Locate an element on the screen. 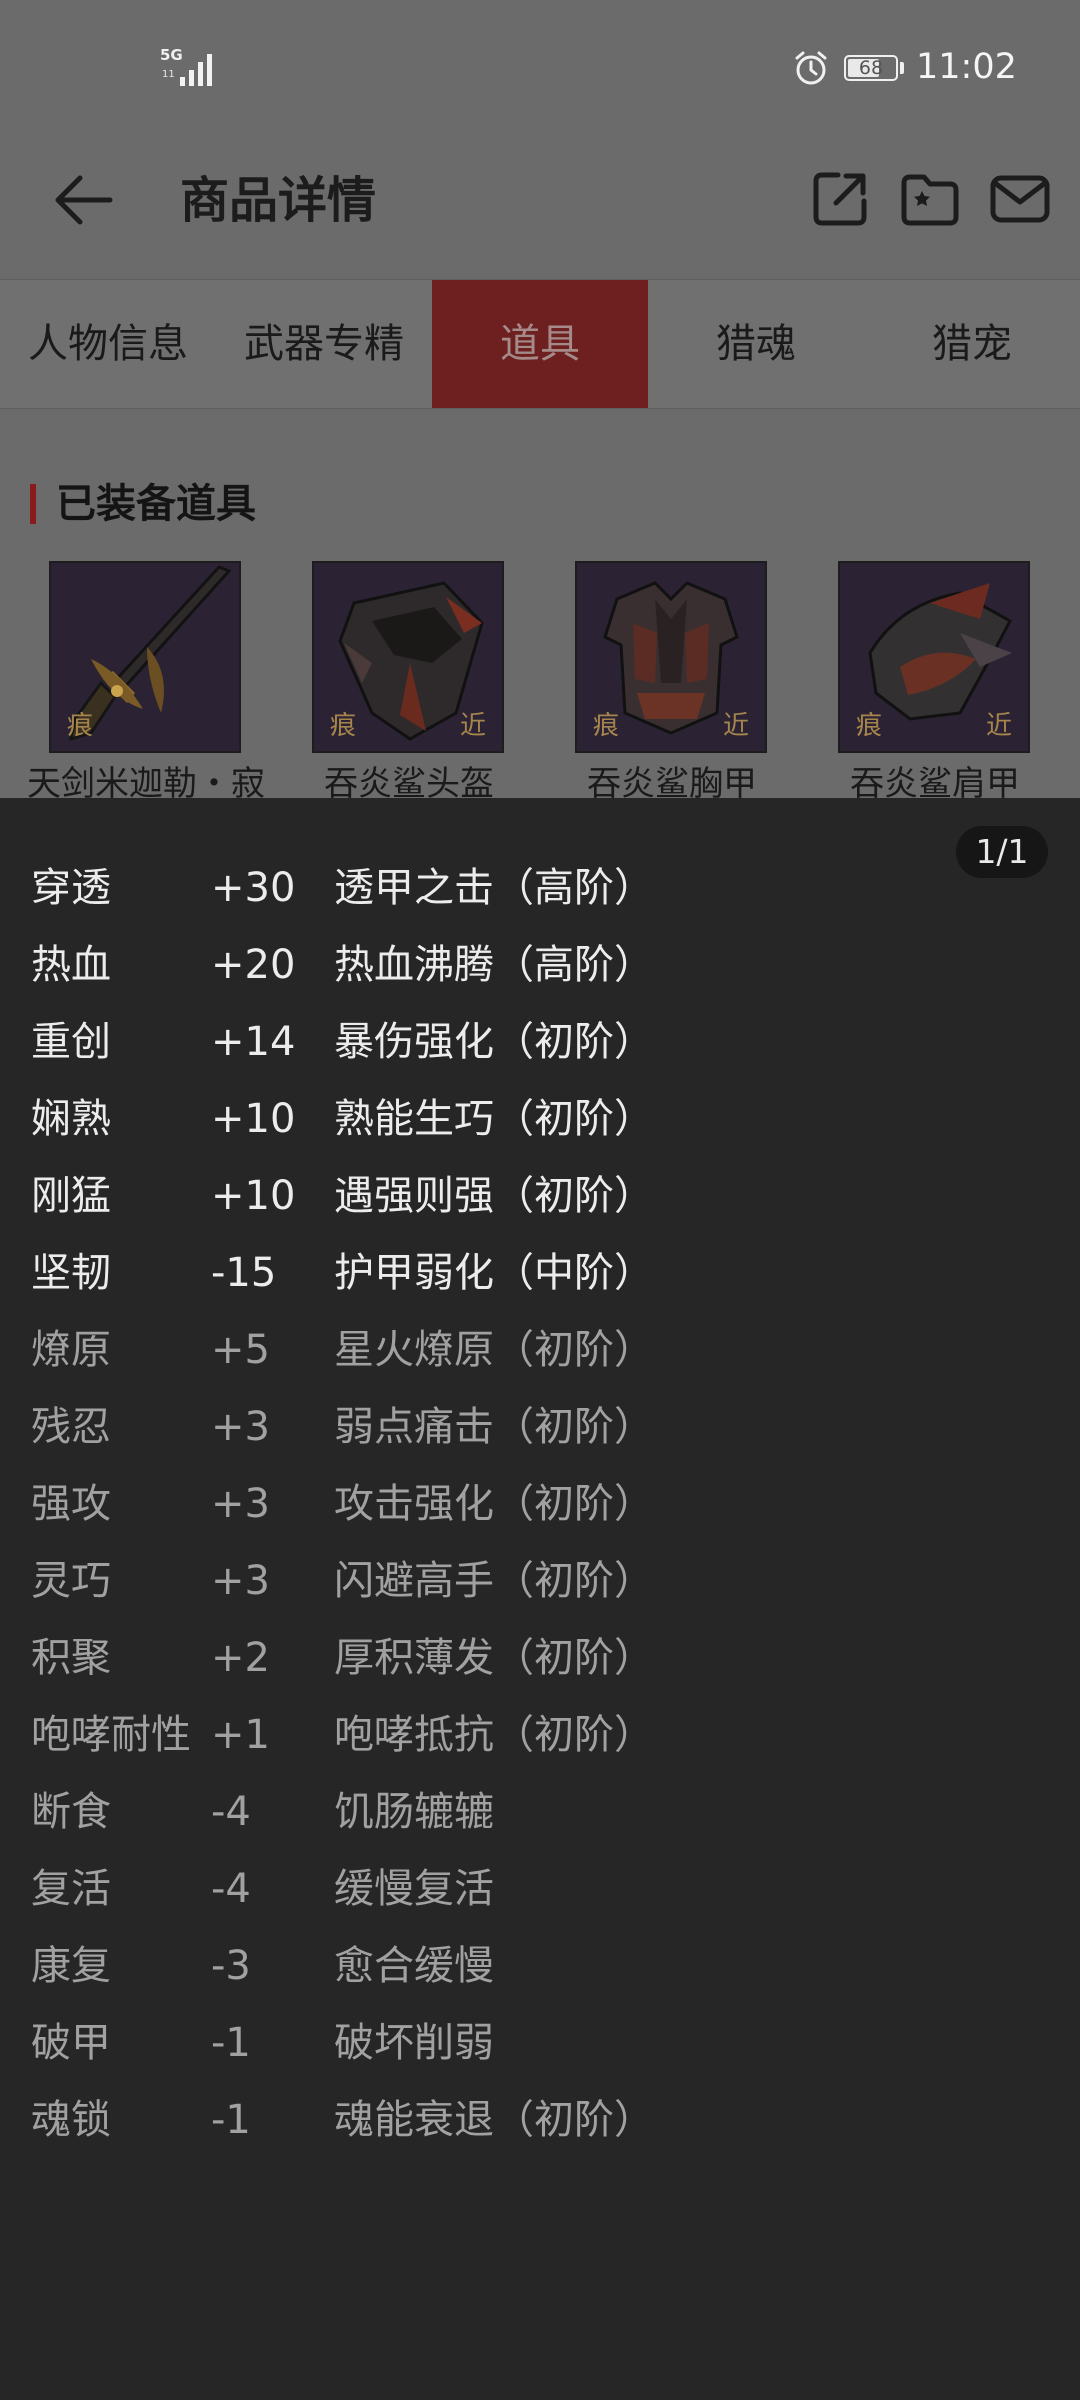  attribute-name: 坚韧 is located at coordinates (71, 1273).